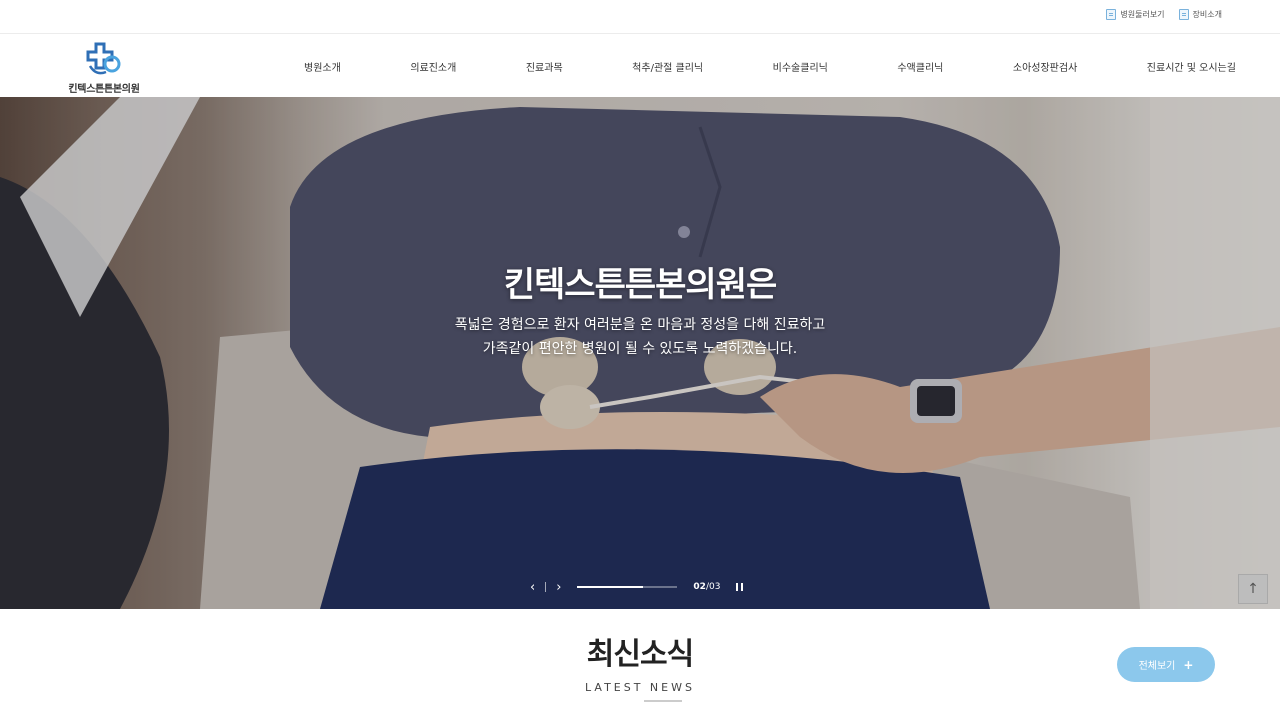 Image resolution: width=1280 pixels, height=720 pixels. I want to click on logo: 킨텍스튼튼본의원, so click(104, 66).